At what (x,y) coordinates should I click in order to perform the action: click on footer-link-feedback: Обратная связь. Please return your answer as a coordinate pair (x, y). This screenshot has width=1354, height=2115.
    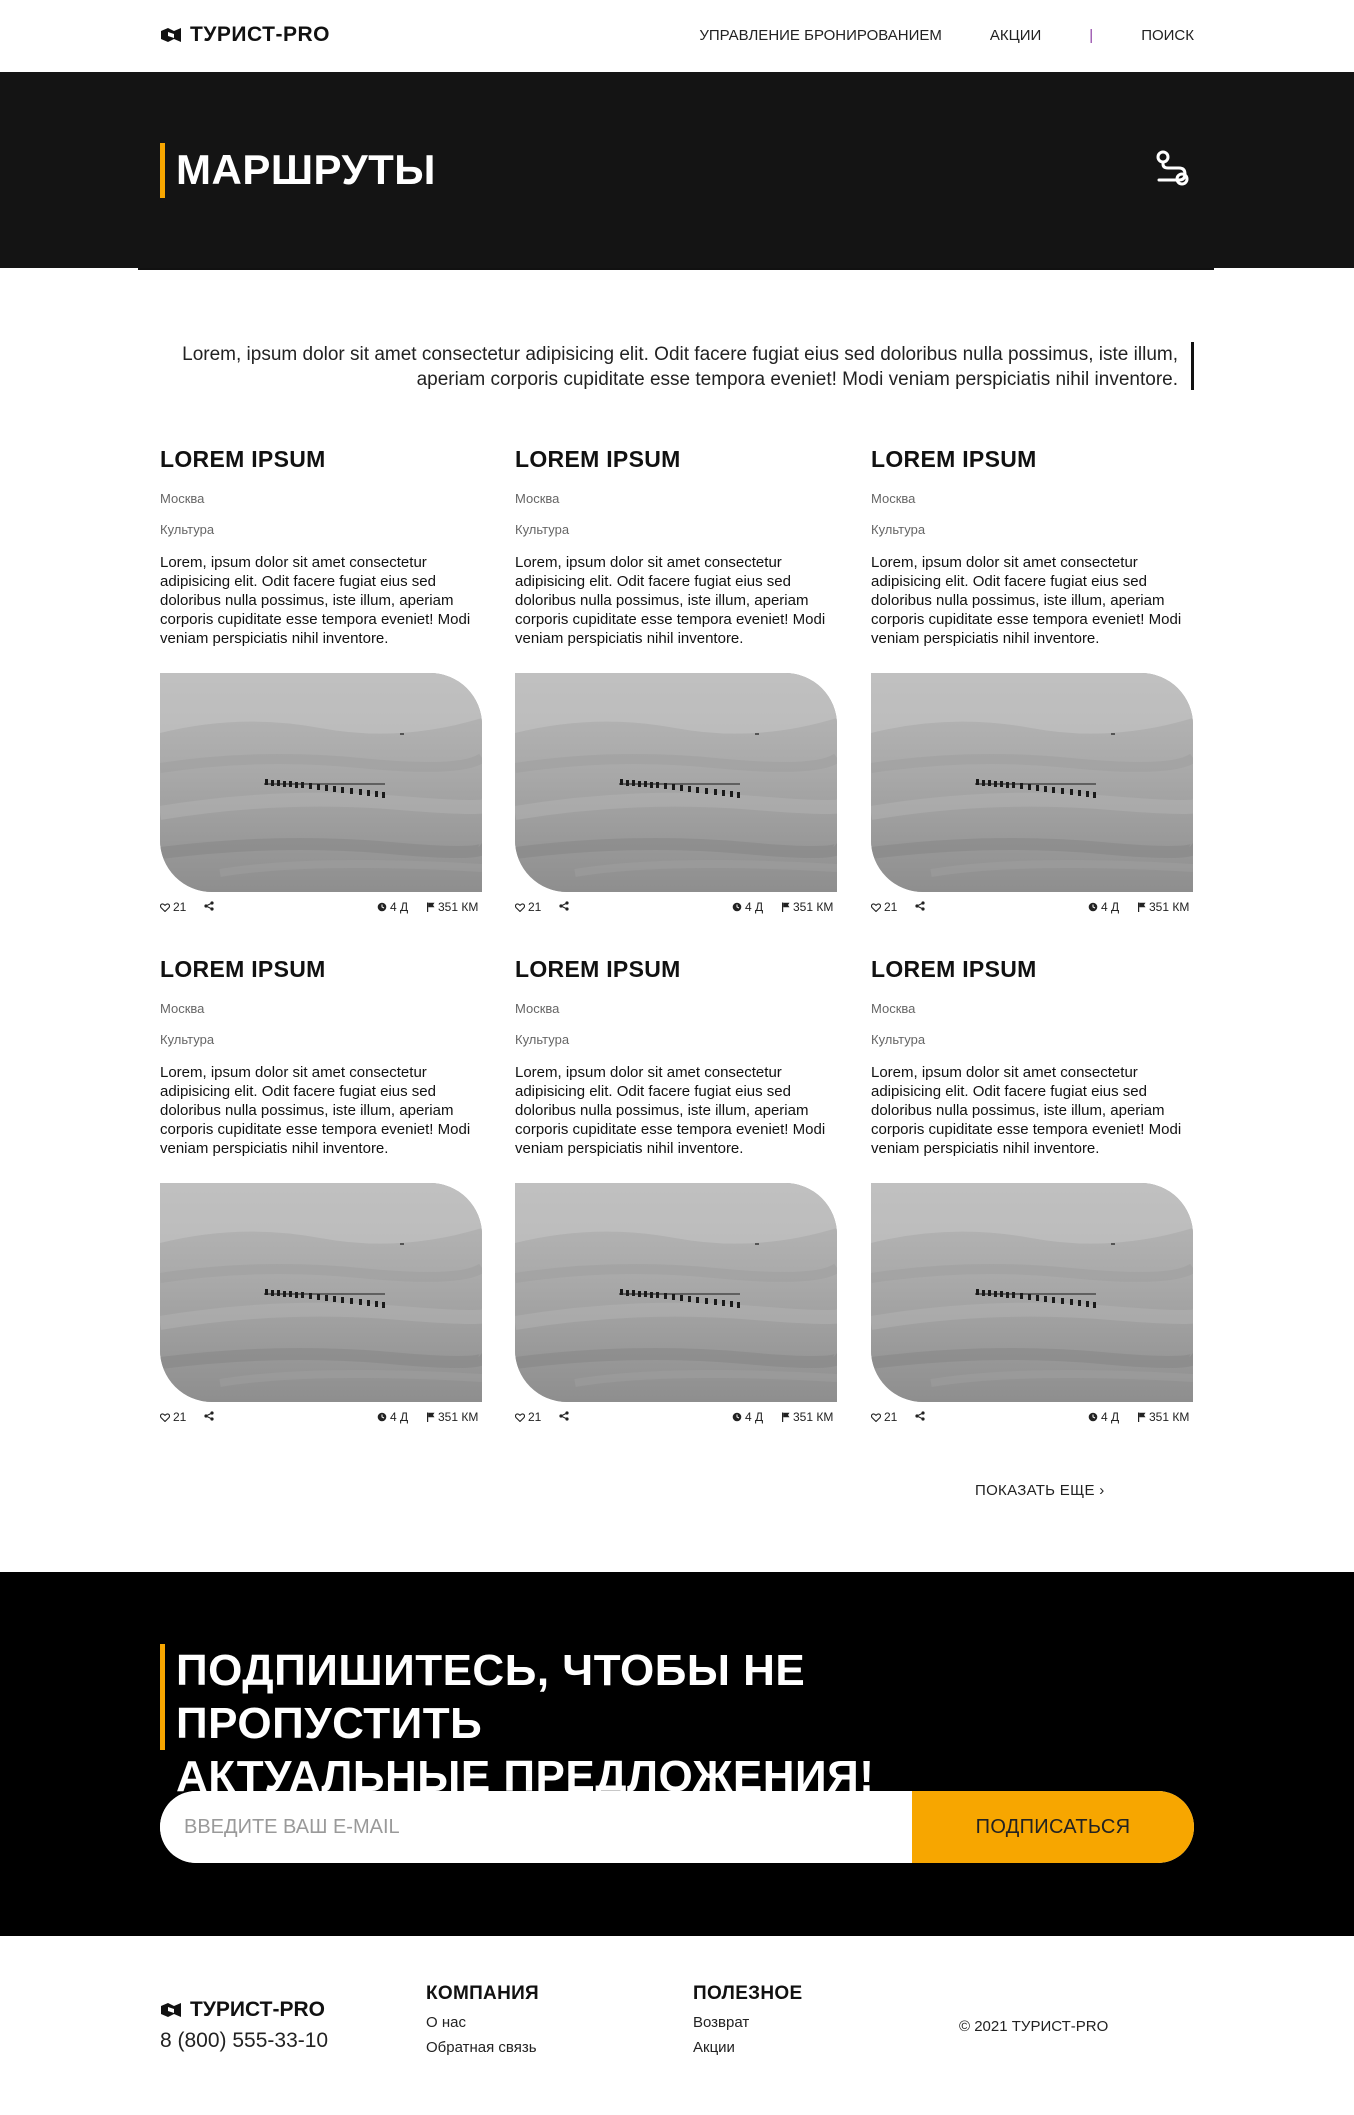
    Looking at the image, I should click on (482, 2047).